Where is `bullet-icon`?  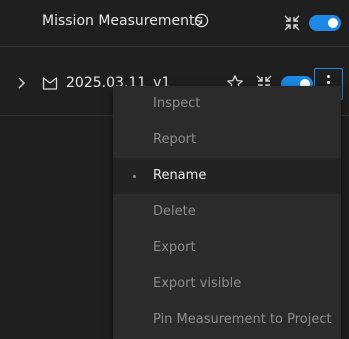 bullet-icon is located at coordinates (134, 176).